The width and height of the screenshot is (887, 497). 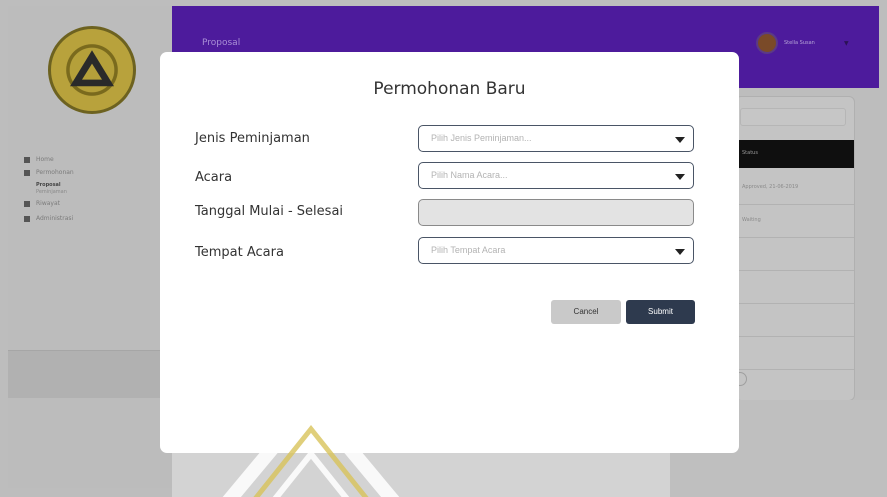 What do you see at coordinates (750, 153) in the screenshot?
I see `status-column-header: Status` at bounding box center [750, 153].